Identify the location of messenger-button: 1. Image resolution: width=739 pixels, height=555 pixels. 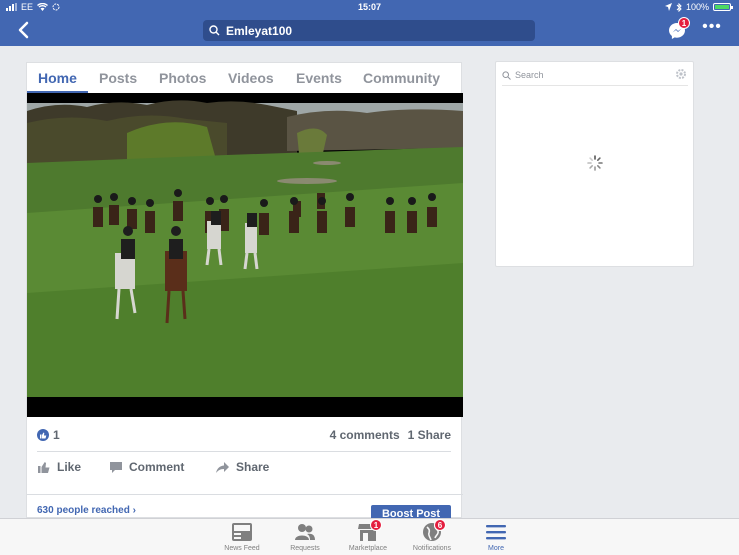
(679, 28).